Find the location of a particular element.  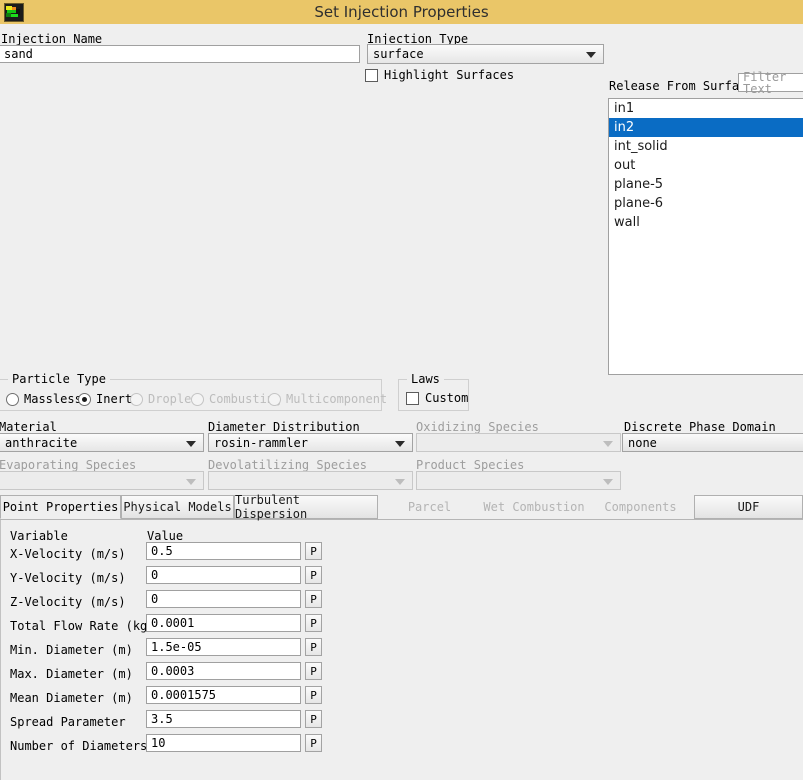

row-label: Z-Velocity (m/s) is located at coordinates (68, 602).